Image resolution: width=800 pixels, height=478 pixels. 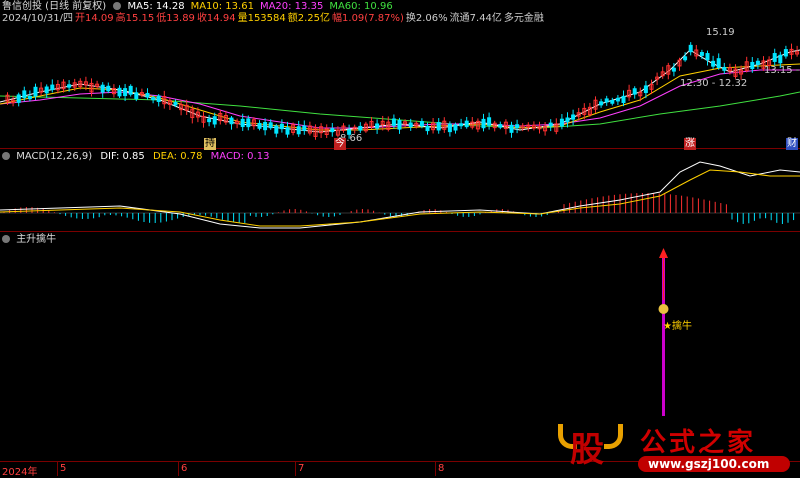 I want to click on indicator-header: 主升擒牛, so click(x=29, y=240).